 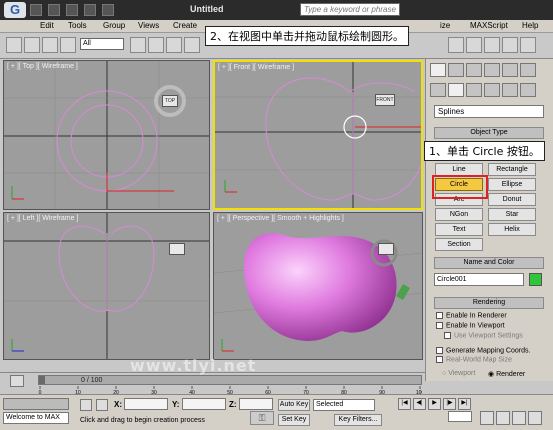 What do you see at coordinates (503, 418) in the screenshot?
I see `zoom-extents-icon` at bounding box center [503, 418].